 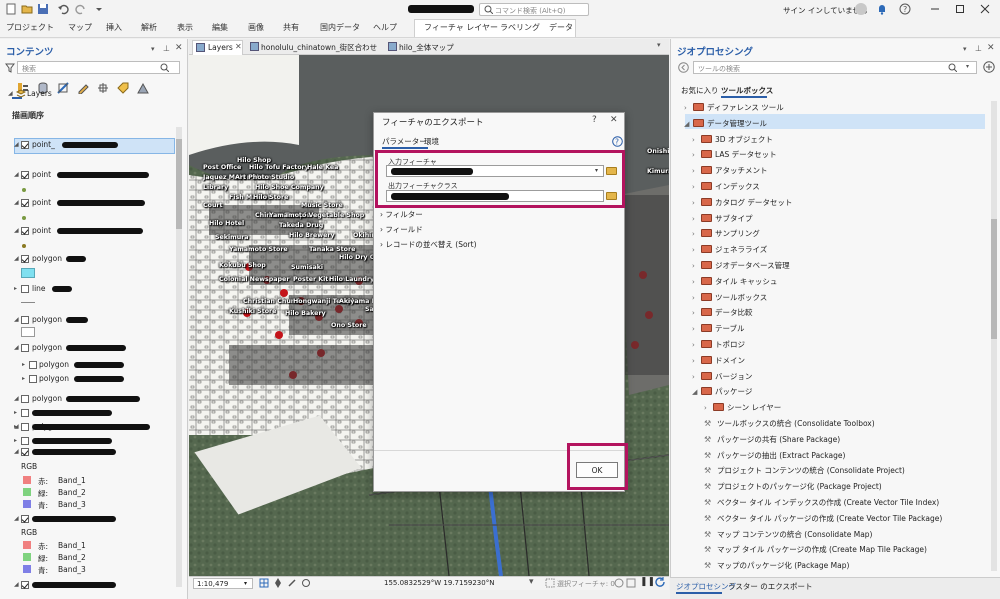 I want to click on filter-icon, so click(x=10, y=68).